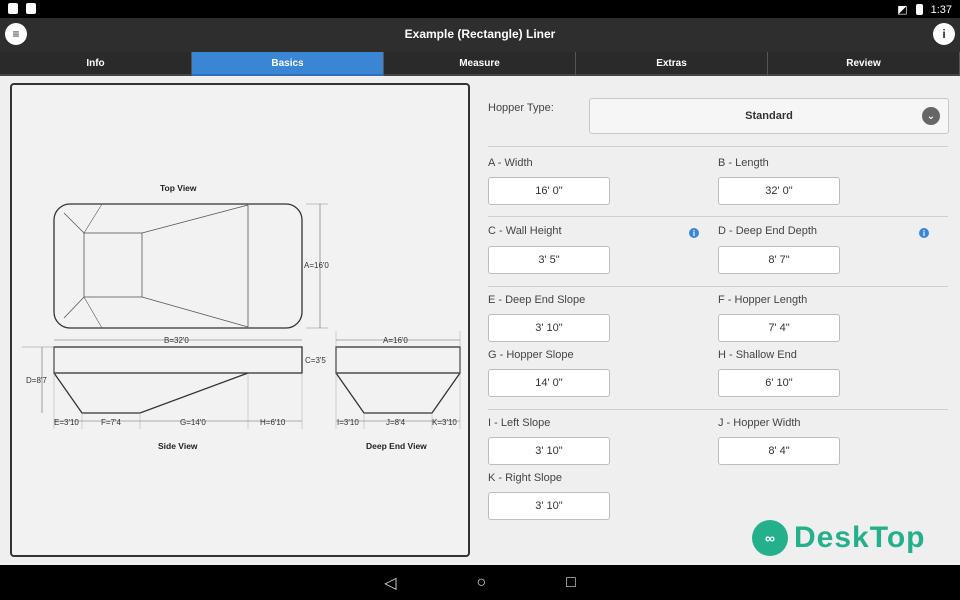  What do you see at coordinates (779, 328) in the screenshot?
I see `f-hopper-length-field: 7' 4"` at bounding box center [779, 328].